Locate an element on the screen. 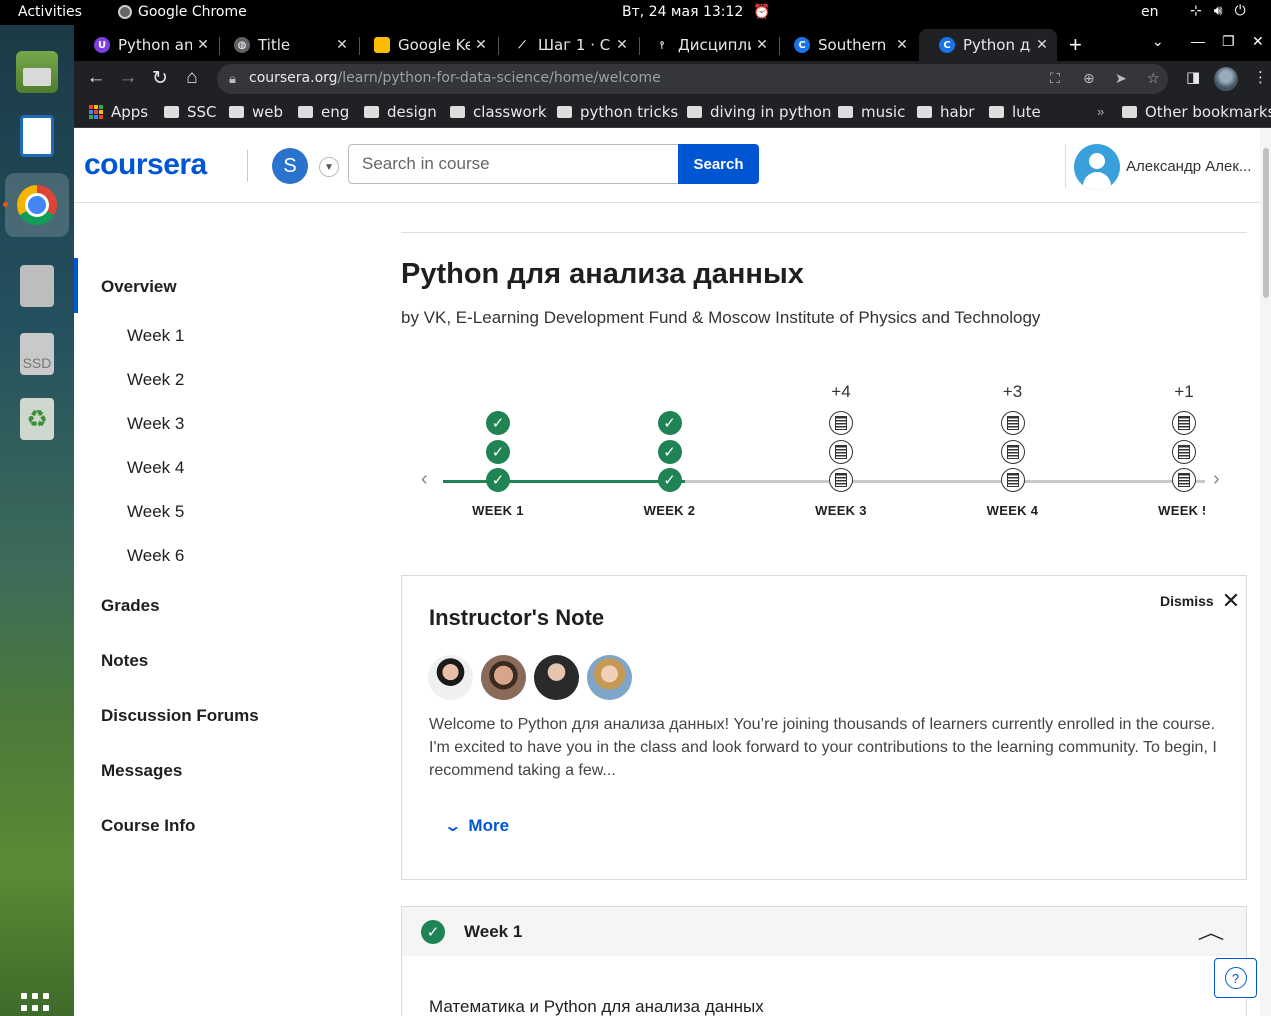 This screenshot has height=1016, width=1271. tab-southern: C Southern F ✕ is located at coordinates (845, 45).